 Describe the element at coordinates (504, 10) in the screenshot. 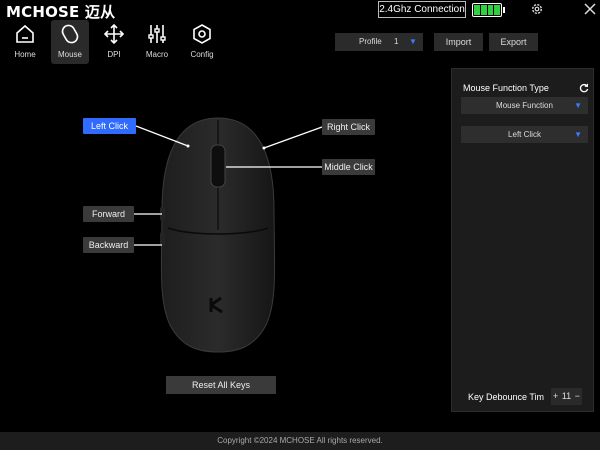

I see `battery-nub` at that location.